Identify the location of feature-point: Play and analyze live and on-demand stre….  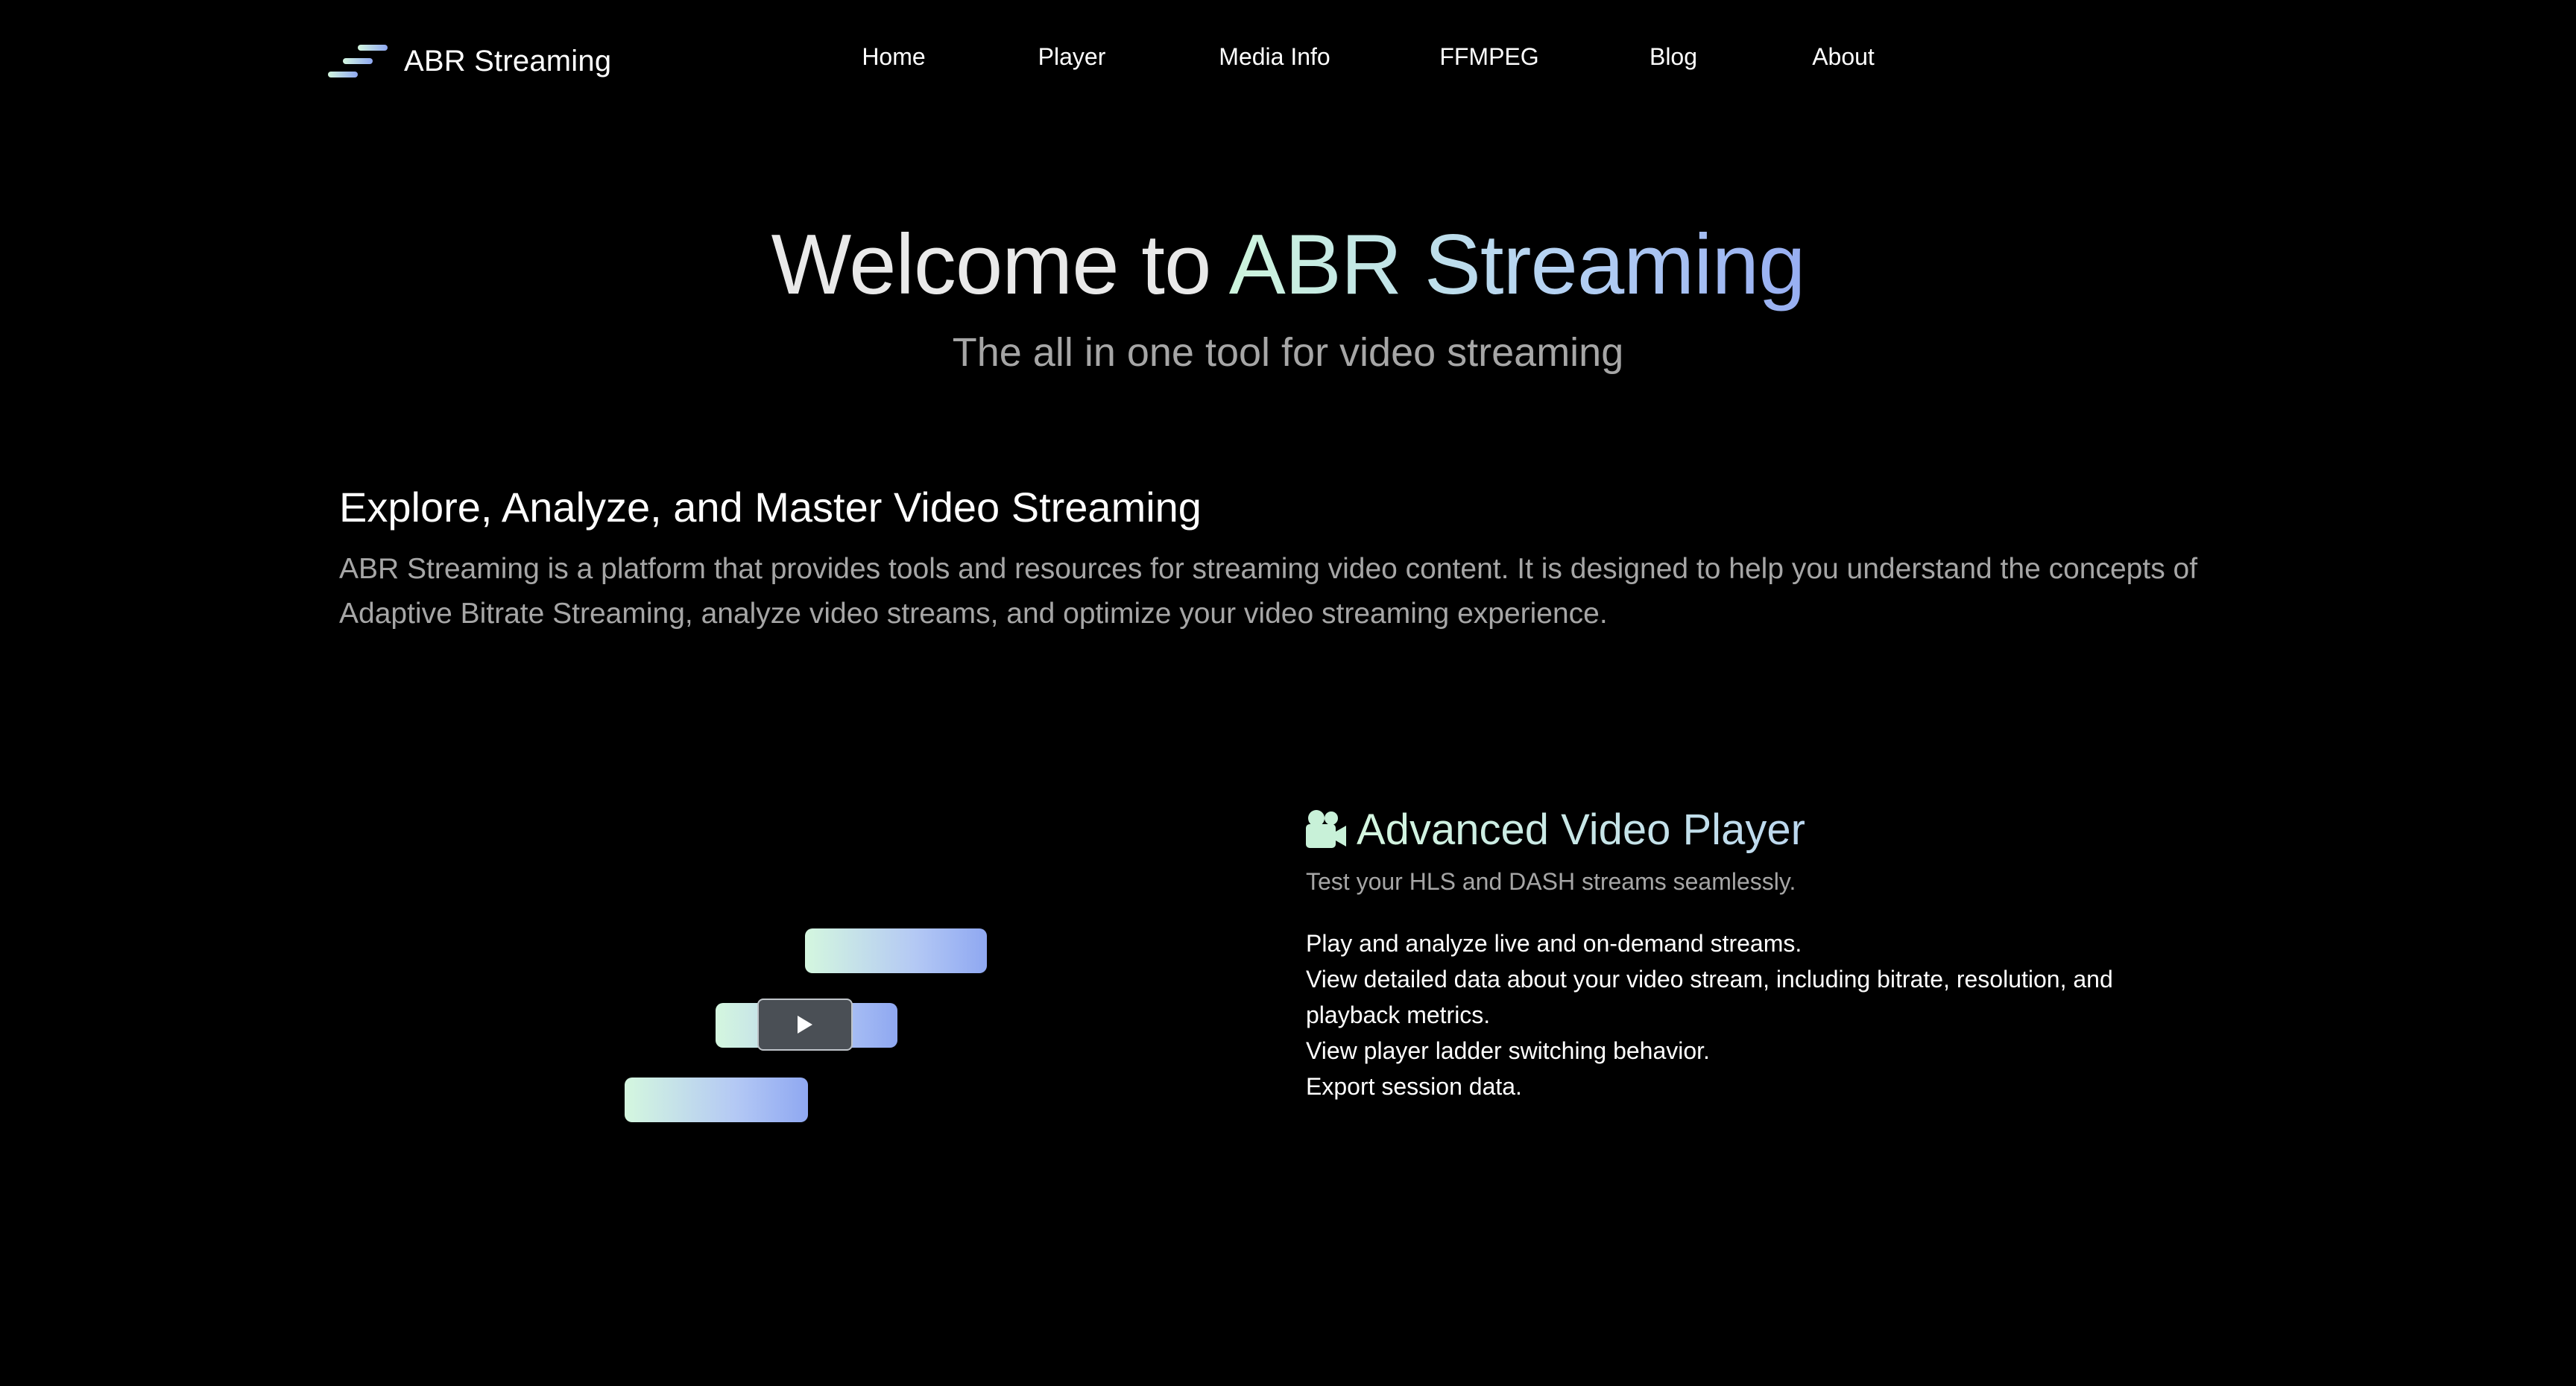
(1554, 943).